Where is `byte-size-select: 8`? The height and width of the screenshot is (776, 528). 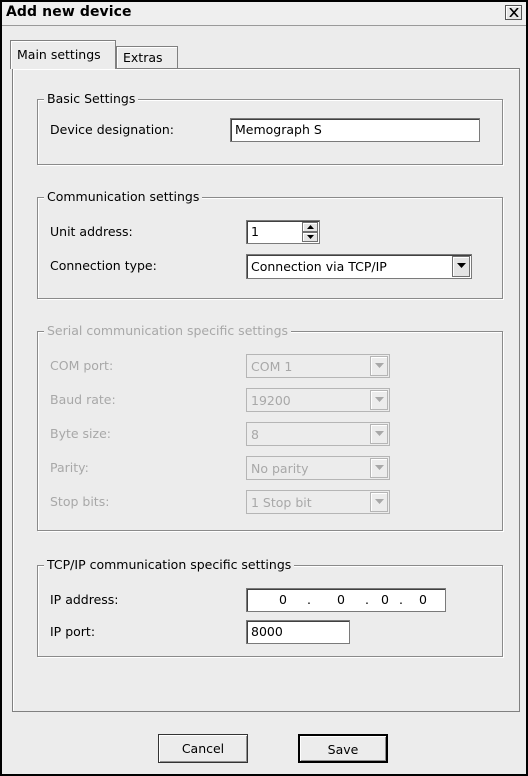 byte-size-select: 8 is located at coordinates (318, 434).